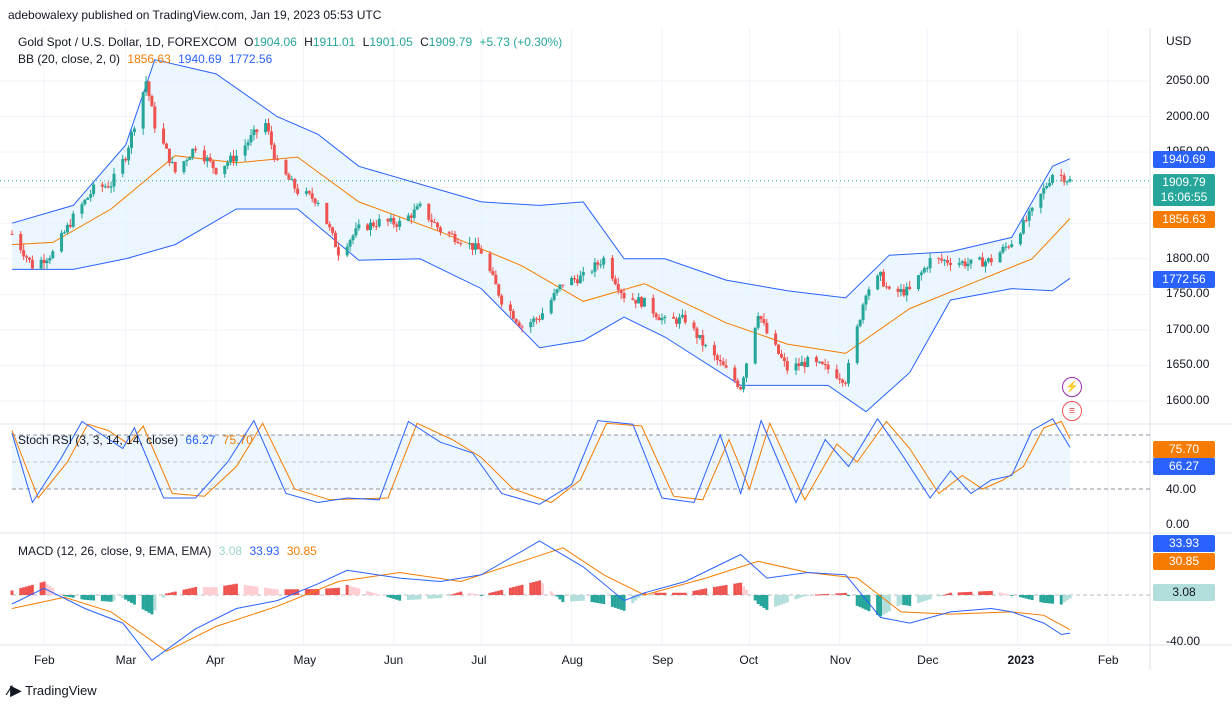 This screenshot has width=1232, height=707. I want to click on close-tag: 1909.79 16:06:55, so click(1184, 190).